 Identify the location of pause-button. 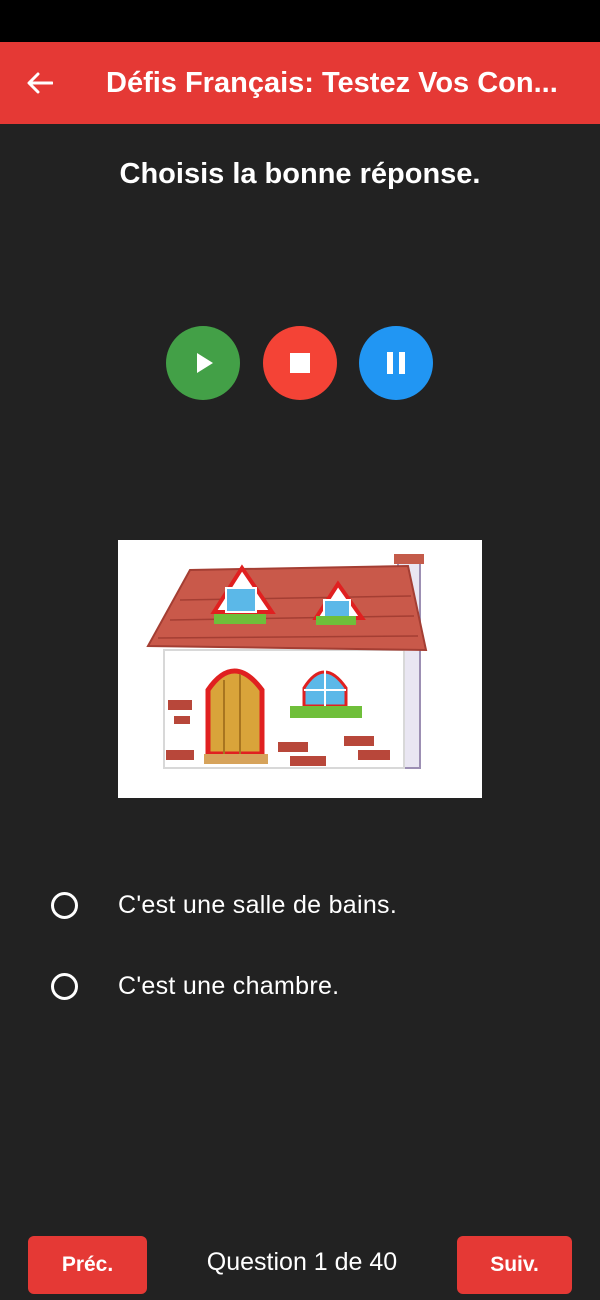
(396, 363).